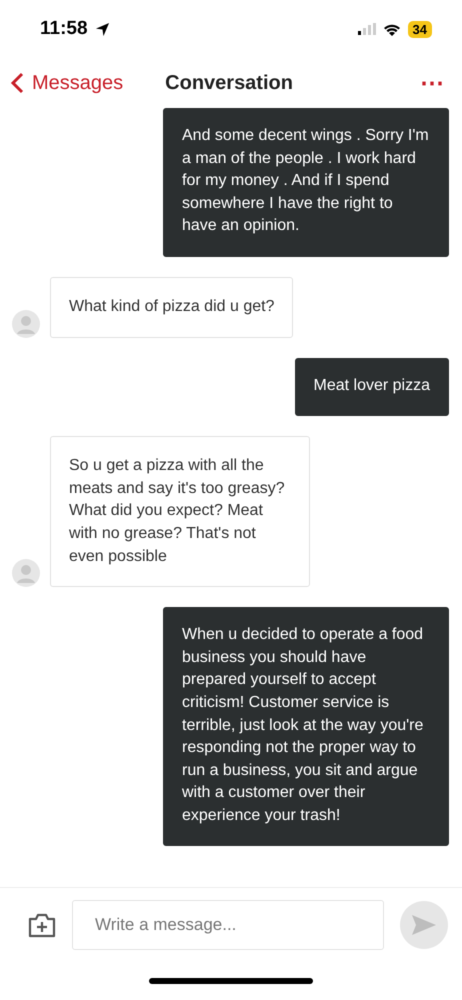  What do you see at coordinates (367, 29) in the screenshot?
I see `signal-icon` at bounding box center [367, 29].